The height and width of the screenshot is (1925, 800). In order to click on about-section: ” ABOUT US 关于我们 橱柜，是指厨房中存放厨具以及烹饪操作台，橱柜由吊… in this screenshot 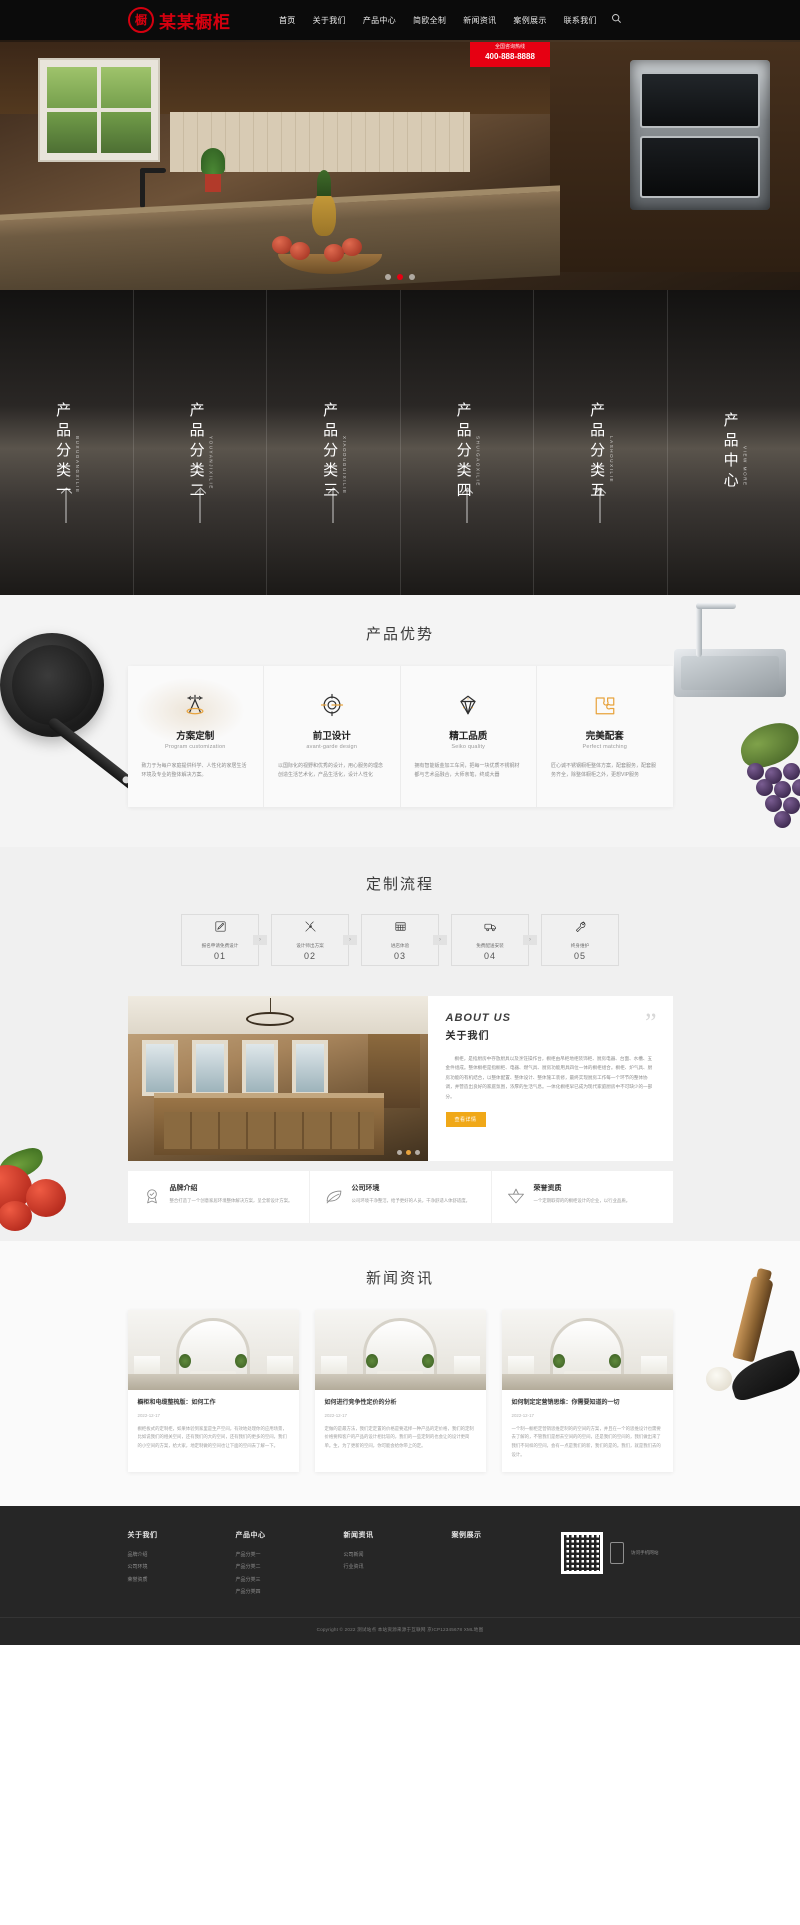, I will do `click(400, 1114)`.